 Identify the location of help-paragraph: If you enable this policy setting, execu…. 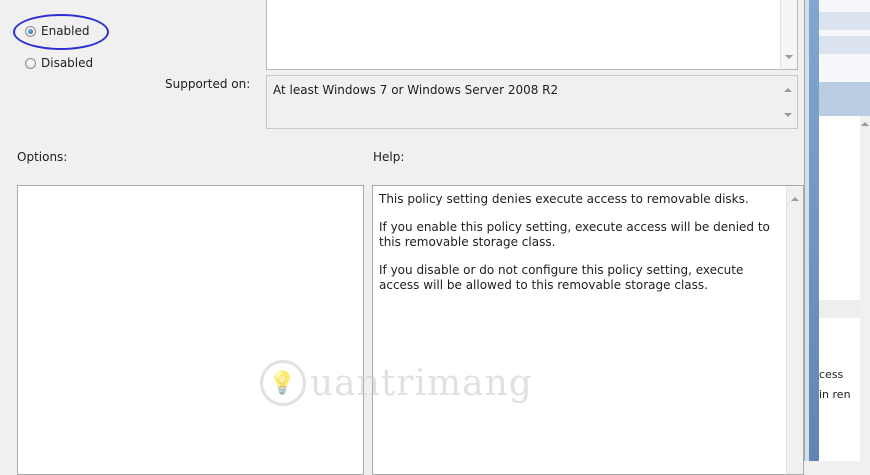
(574, 234).